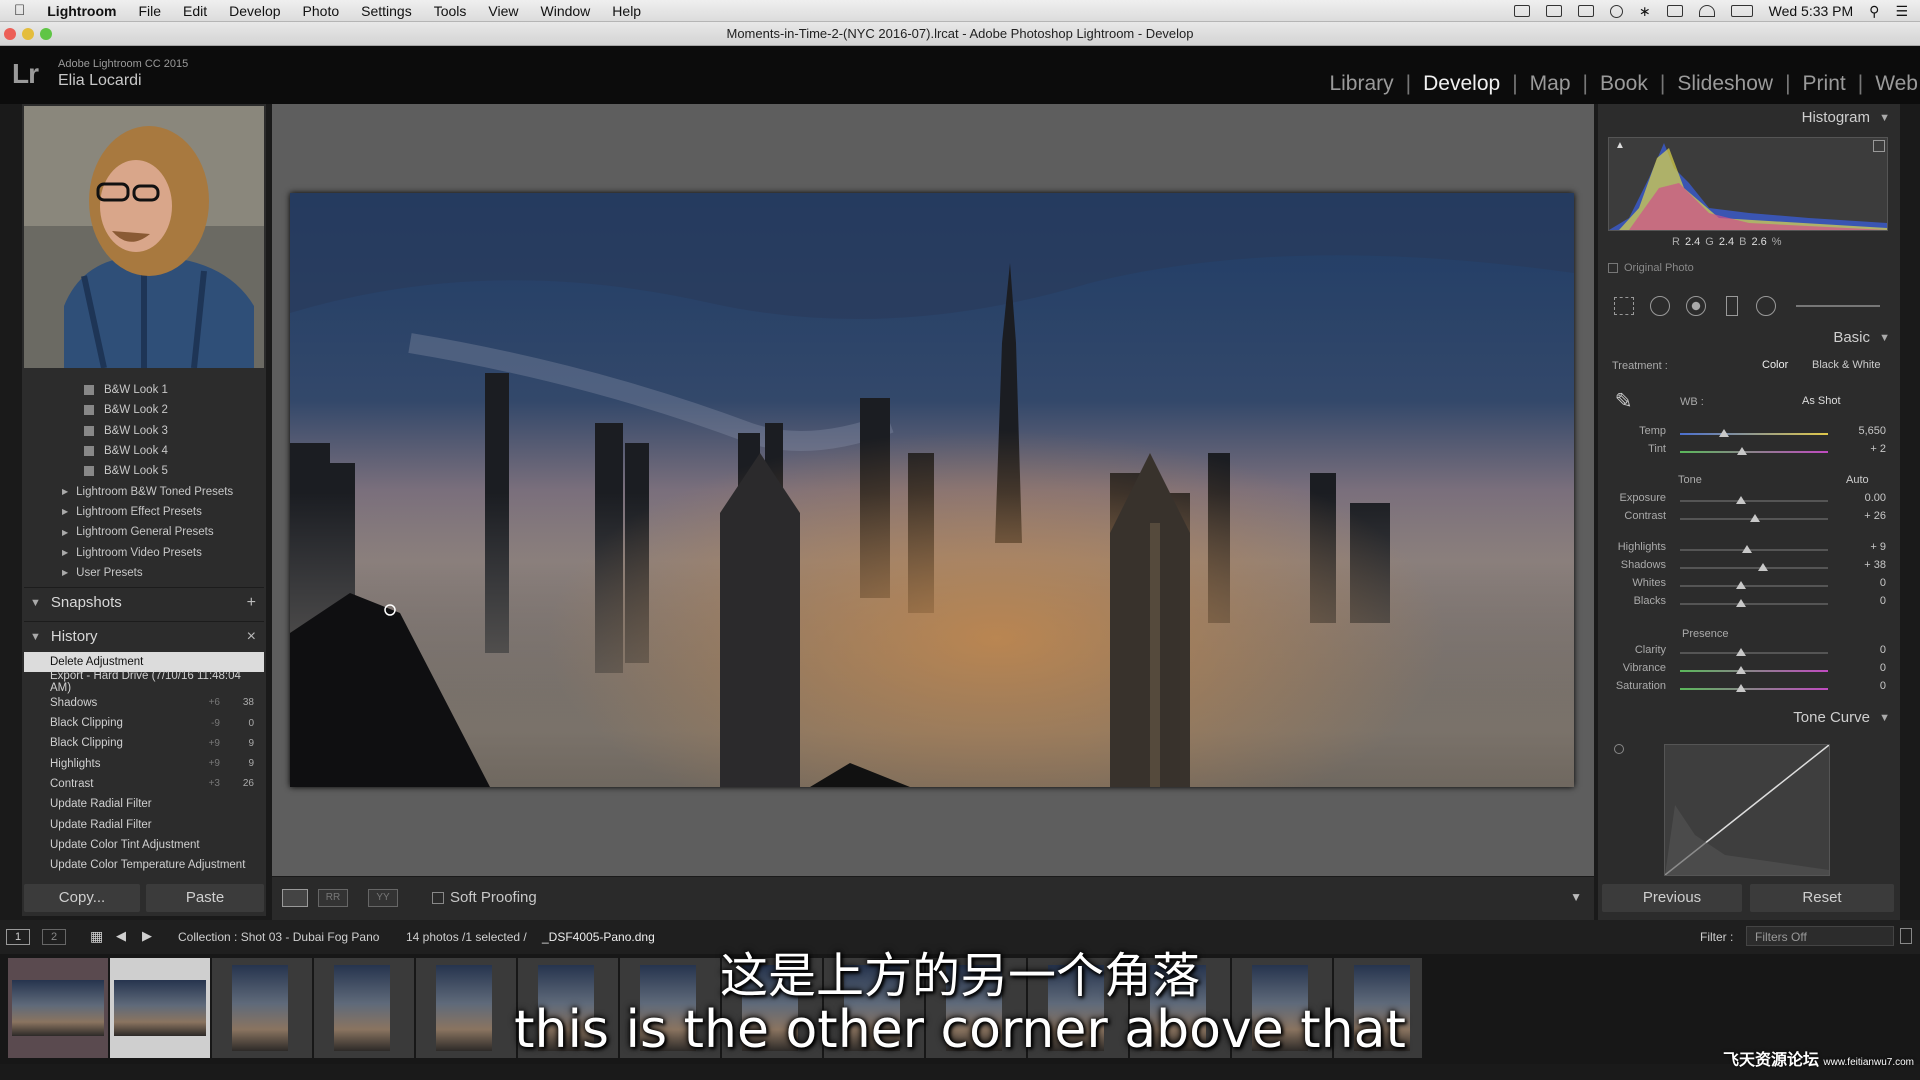 The height and width of the screenshot is (1080, 1920). Describe the element at coordinates (144, 471) in the screenshot. I see `preset-item: B&W Look 5` at that location.